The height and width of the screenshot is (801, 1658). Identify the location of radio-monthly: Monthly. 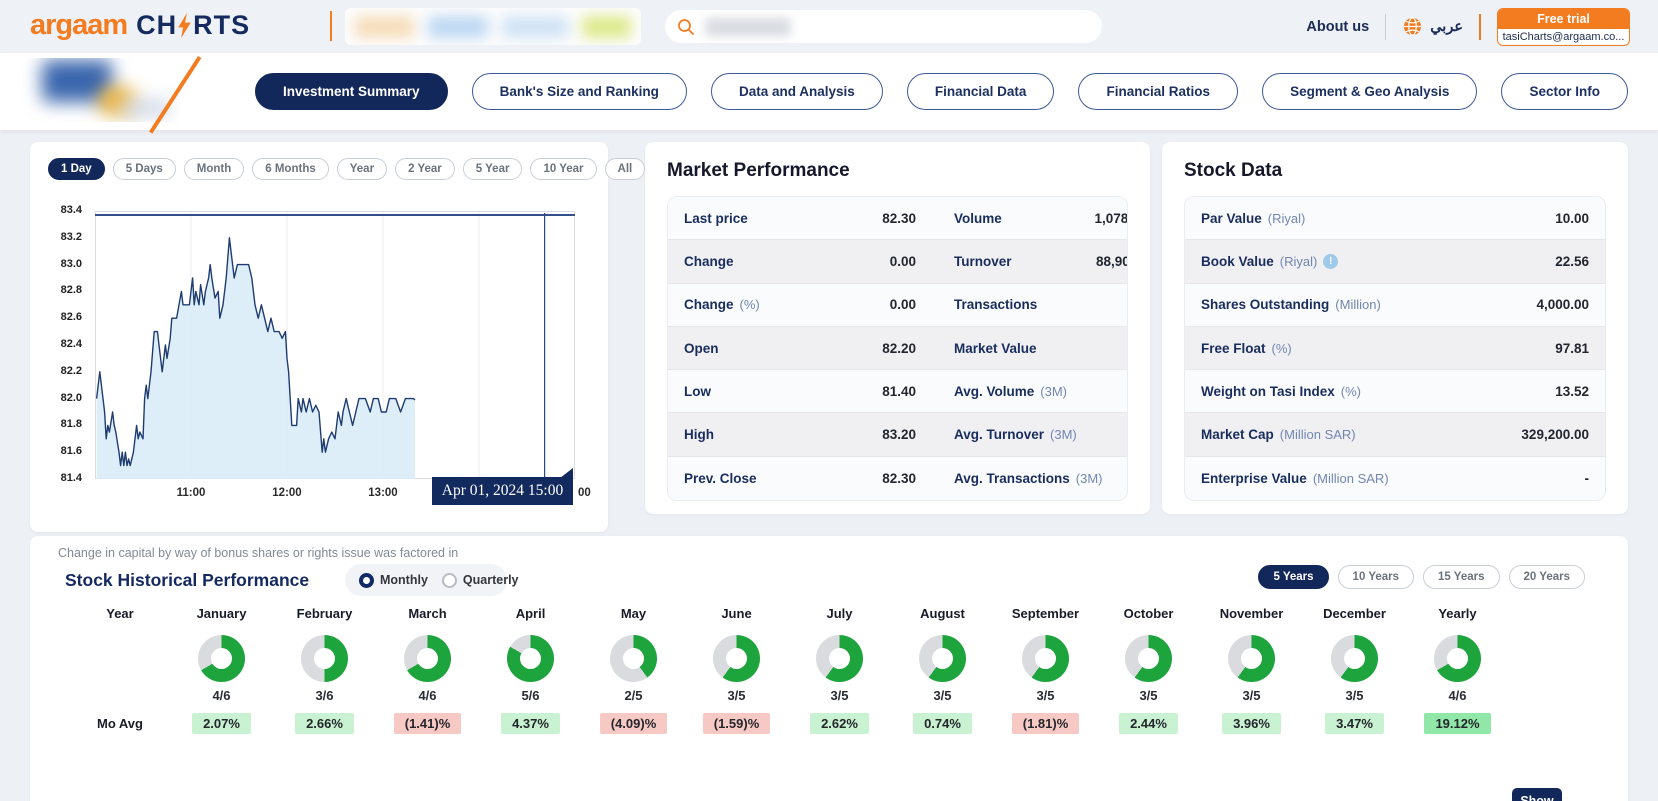
(393, 580).